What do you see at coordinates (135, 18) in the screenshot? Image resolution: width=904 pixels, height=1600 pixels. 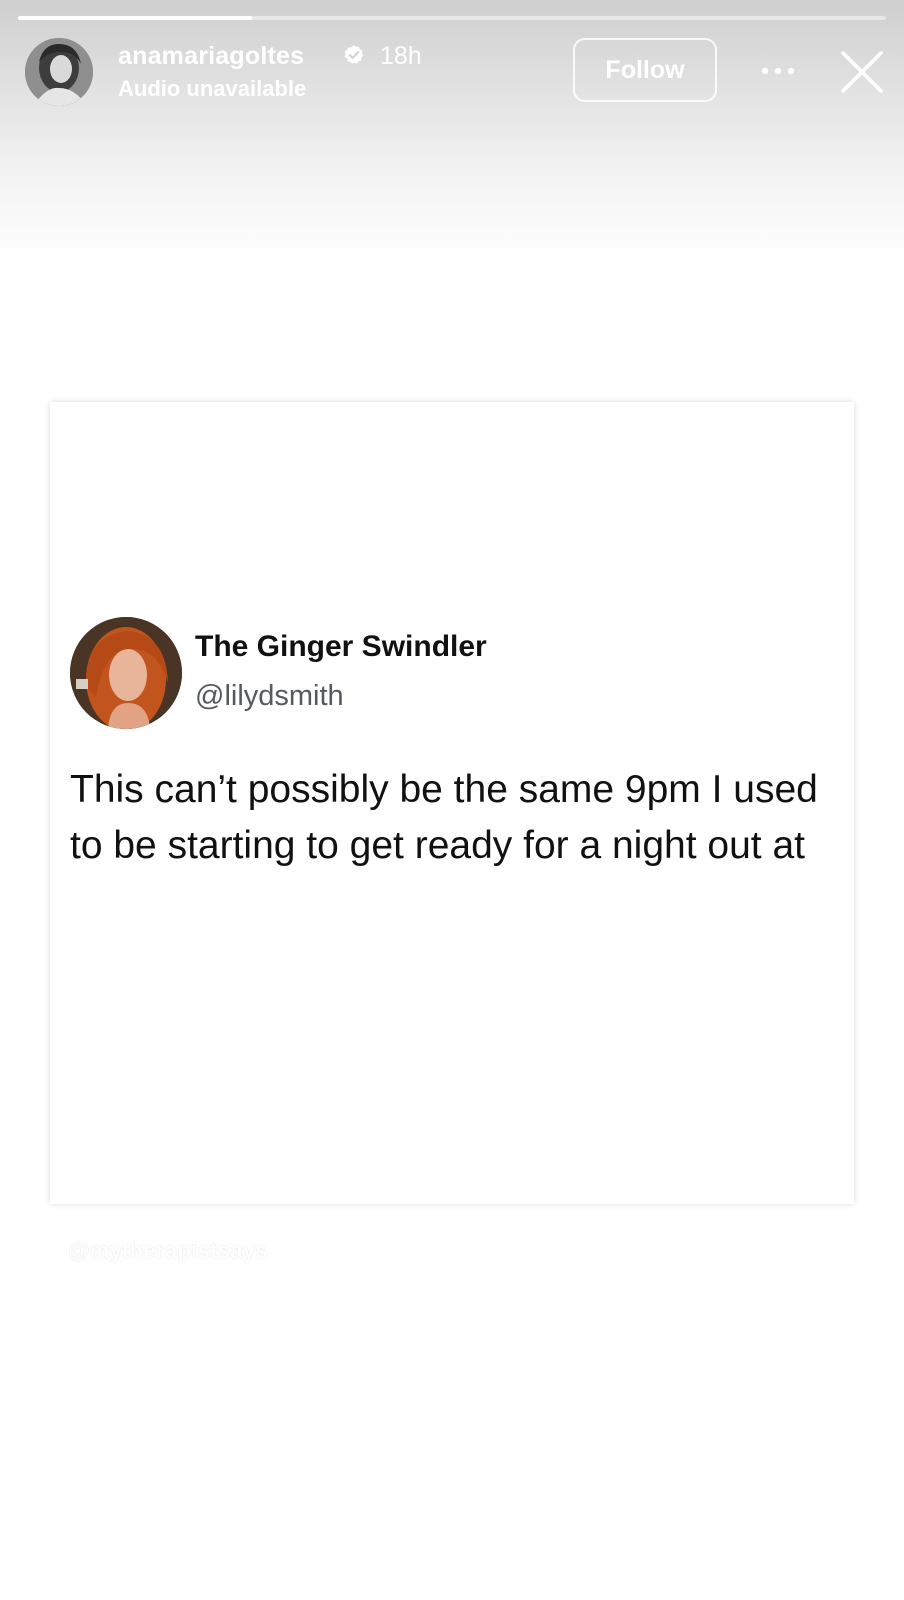 I see `story-progress-fill` at bounding box center [135, 18].